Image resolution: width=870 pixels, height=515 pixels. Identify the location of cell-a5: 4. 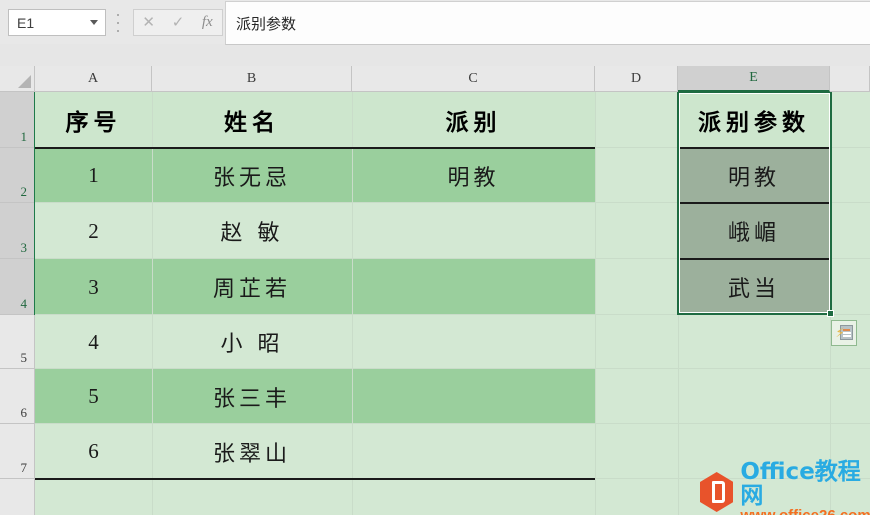
(93, 342).